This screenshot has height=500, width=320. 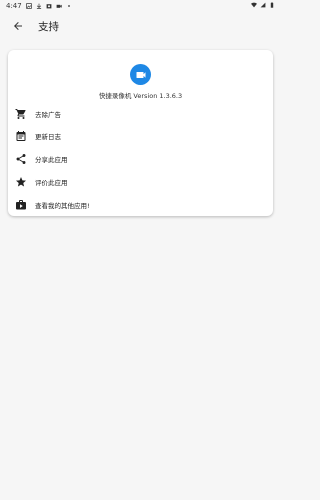 I want to click on app-bar: 支持, so click(x=140, y=27).